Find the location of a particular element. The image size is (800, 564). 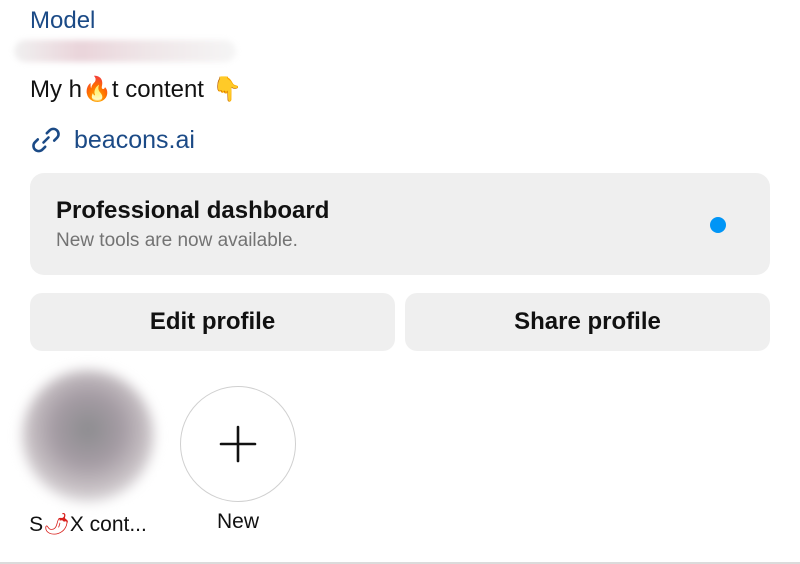

highlight-cover-image is located at coordinates (88, 436).